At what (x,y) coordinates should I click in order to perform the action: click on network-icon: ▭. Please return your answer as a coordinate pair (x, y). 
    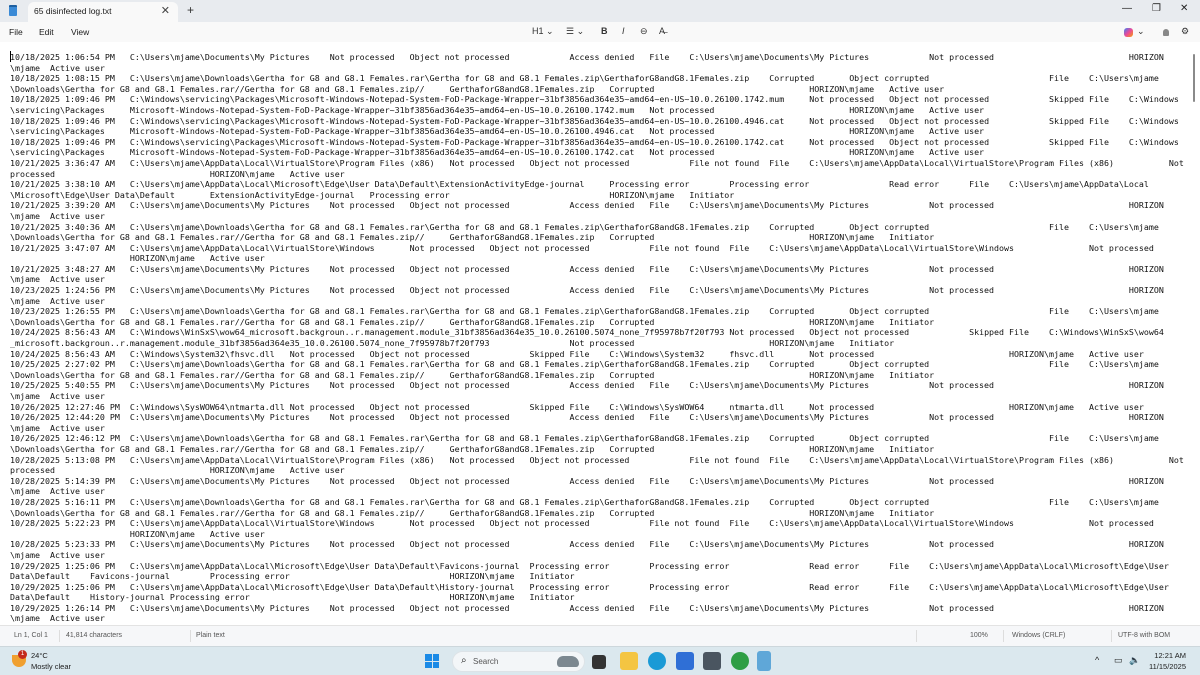
    Looking at the image, I should click on (1118, 660).